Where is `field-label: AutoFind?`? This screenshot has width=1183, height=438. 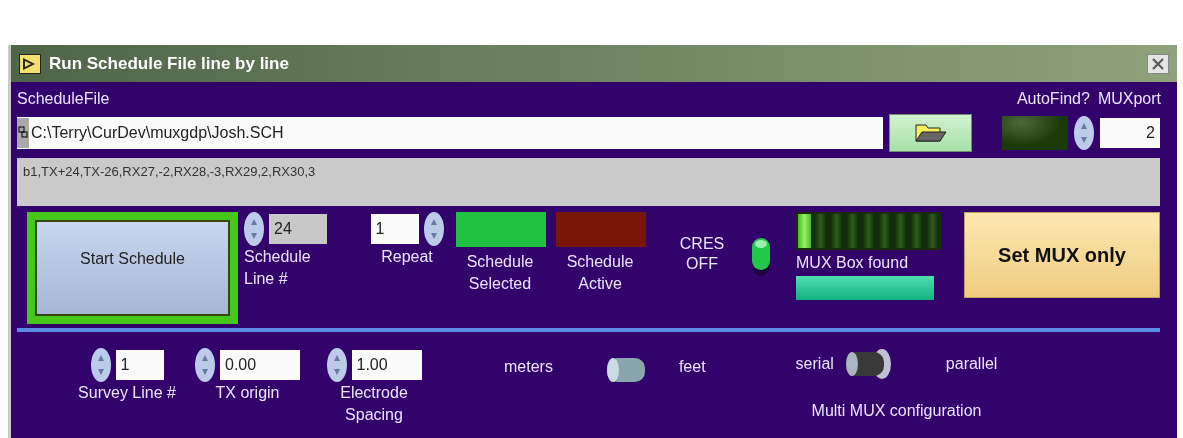 field-label: AutoFind? is located at coordinates (1053, 99).